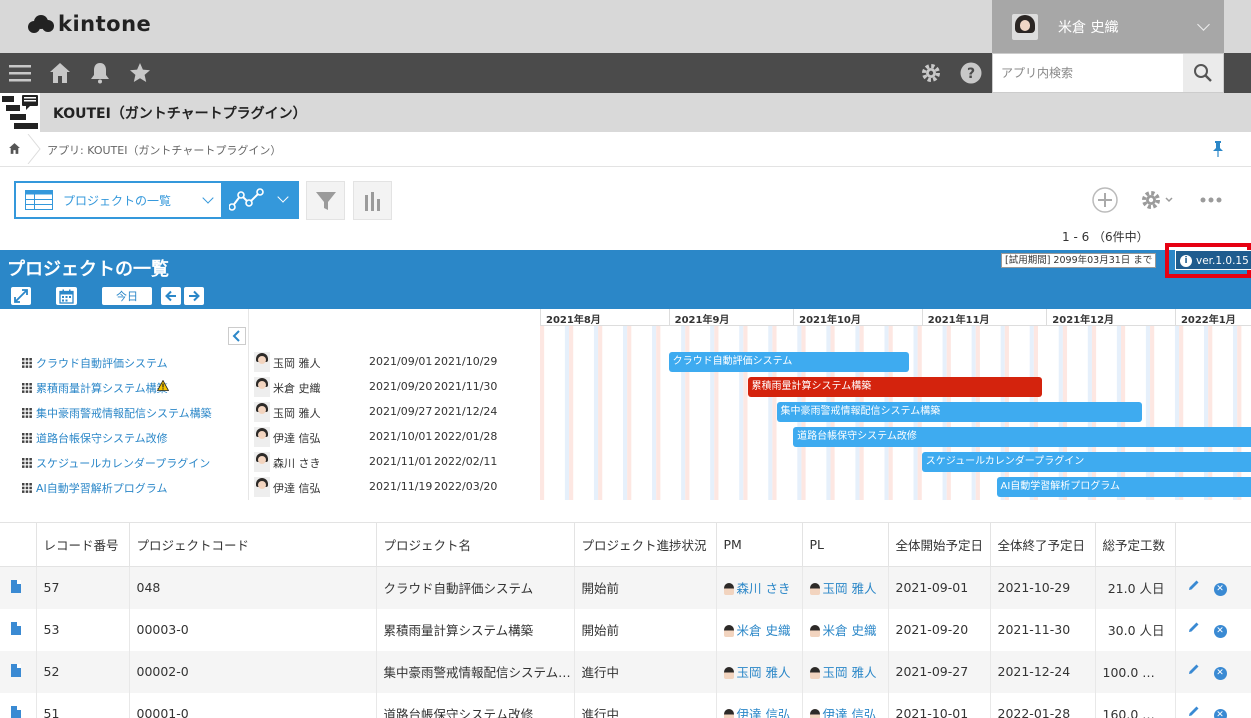 This screenshot has height=718, width=1251. What do you see at coordinates (1089, 73) in the screenshot?
I see `search-input` at bounding box center [1089, 73].